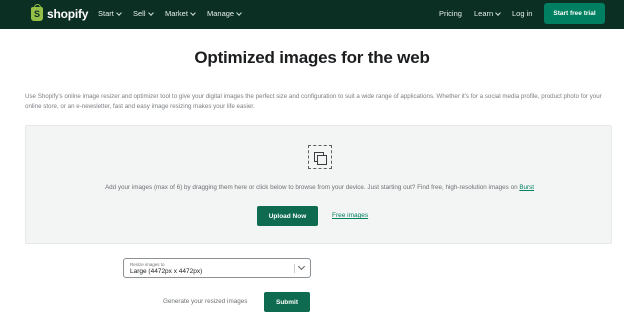 This screenshot has width=624, height=331. What do you see at coordinates (217, 268) in the screenshot?
I see `resize-select: Resize images to Large (4472px x 4472px)` at bounding box center [217, 268].